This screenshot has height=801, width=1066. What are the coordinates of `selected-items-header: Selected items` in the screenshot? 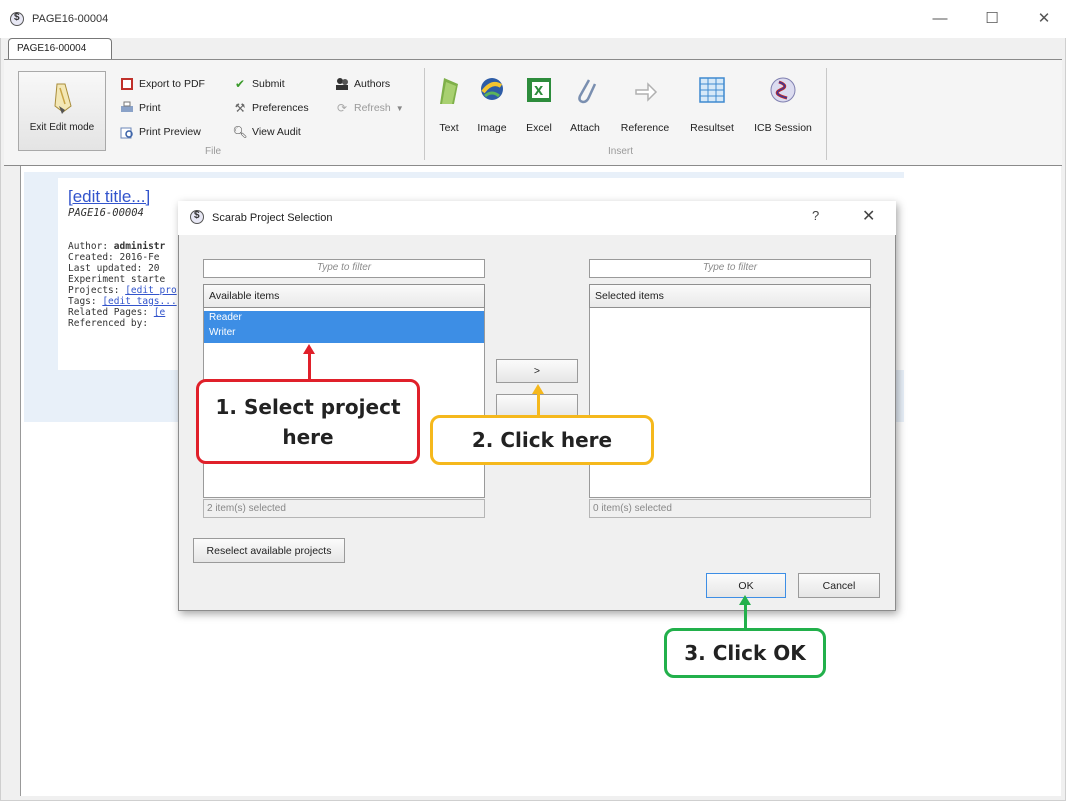 It's located at (730, 296).